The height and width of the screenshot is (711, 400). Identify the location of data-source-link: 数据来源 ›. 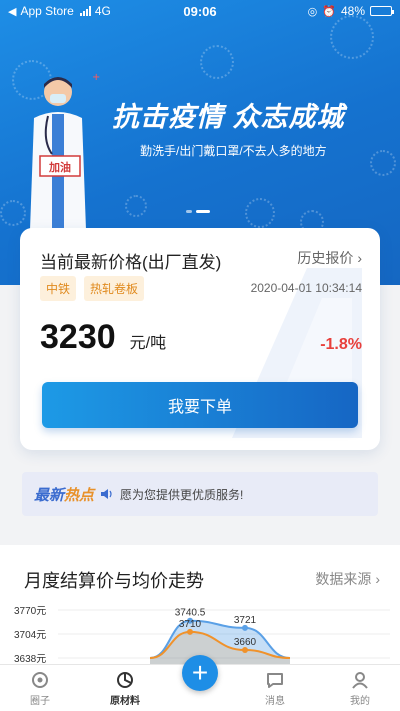
(347, 579).